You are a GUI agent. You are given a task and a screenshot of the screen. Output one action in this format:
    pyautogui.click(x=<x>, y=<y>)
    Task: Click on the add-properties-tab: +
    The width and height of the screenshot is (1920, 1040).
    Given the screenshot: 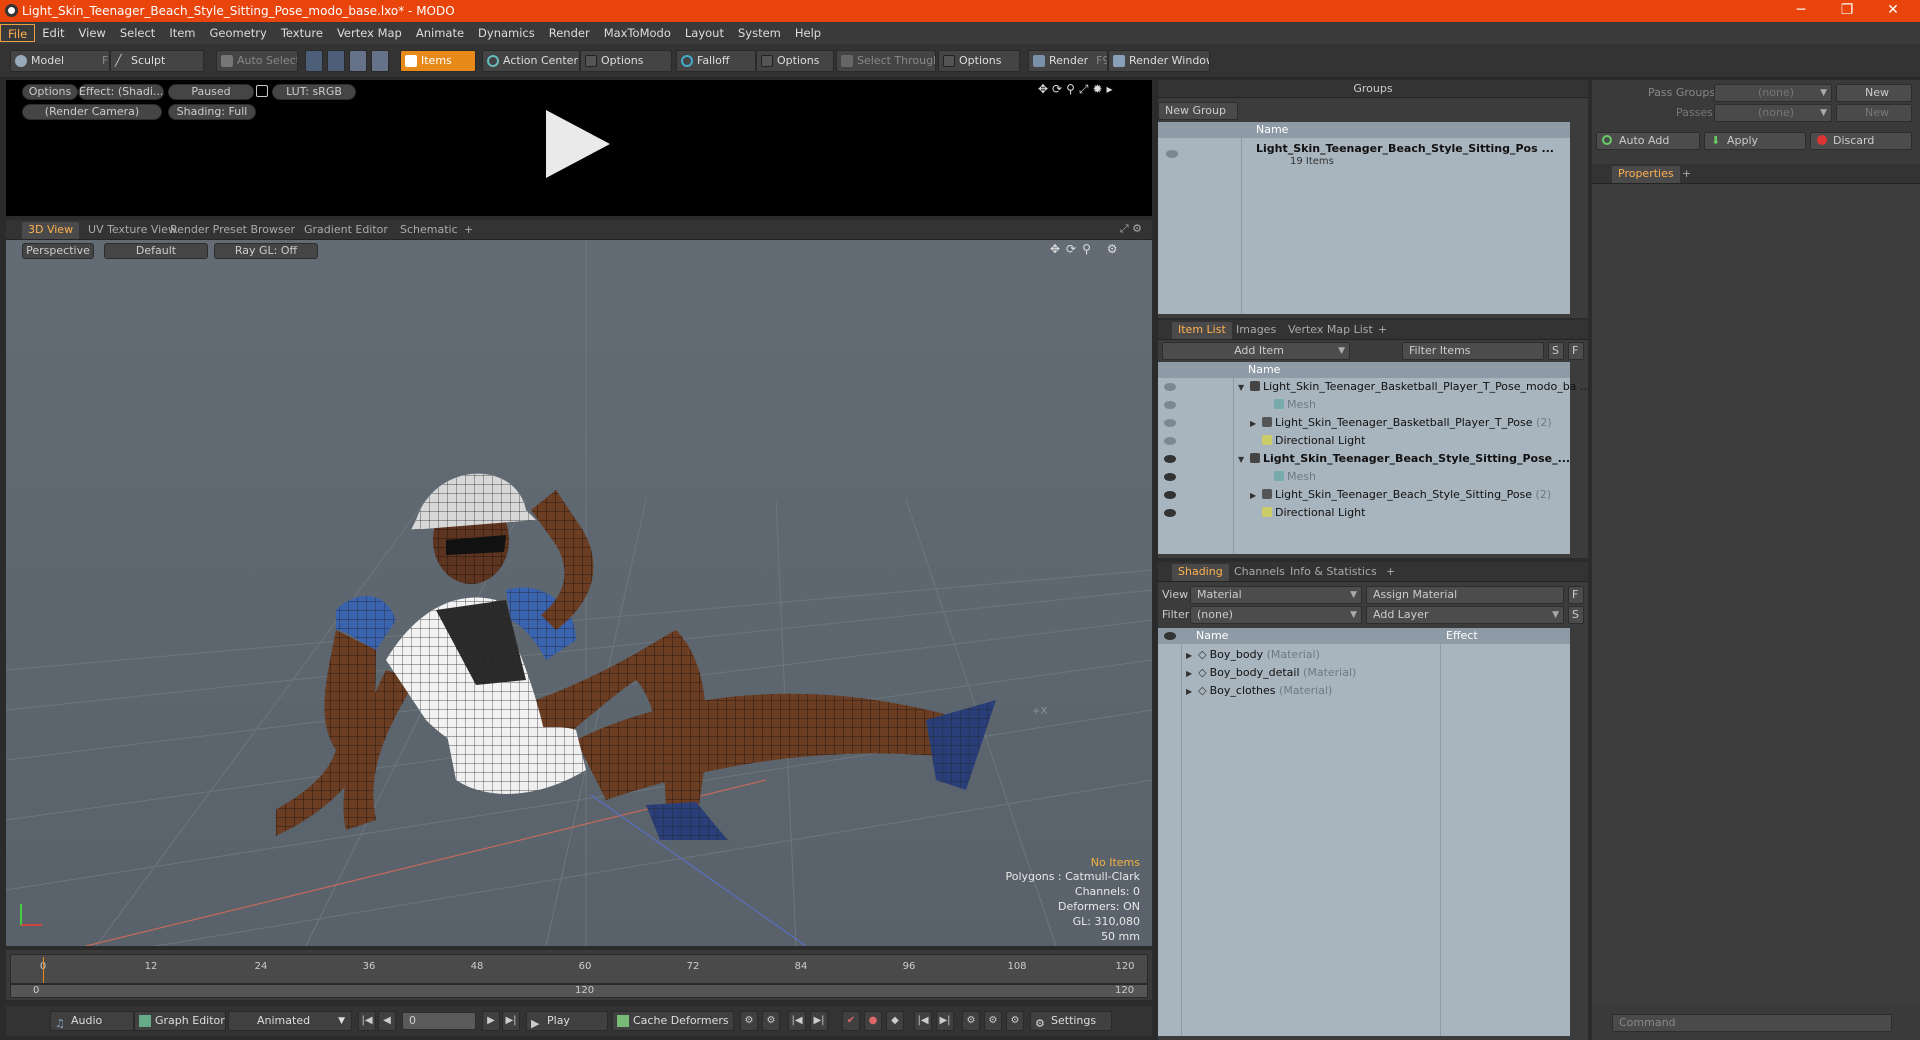 What is the action you would take?
    pyautogui.click(x=1686, y=174)
    